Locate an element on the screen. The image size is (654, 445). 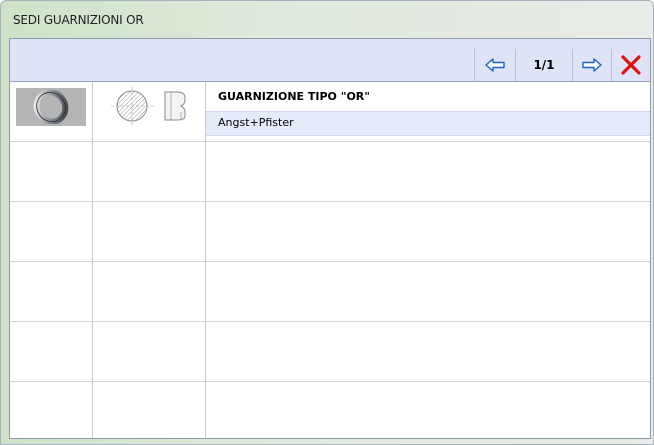
prev-page-button is located at coordinates (494, 65).